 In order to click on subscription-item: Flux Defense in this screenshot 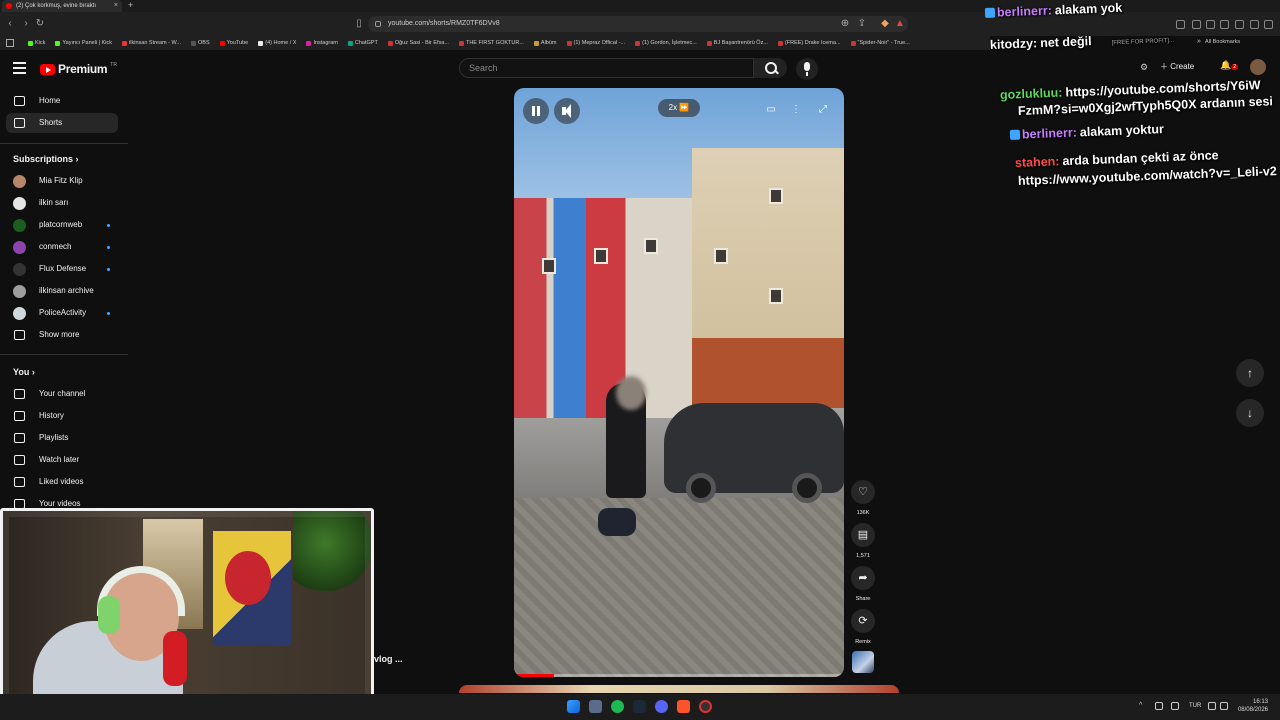, I will do `click(62, 269)`.